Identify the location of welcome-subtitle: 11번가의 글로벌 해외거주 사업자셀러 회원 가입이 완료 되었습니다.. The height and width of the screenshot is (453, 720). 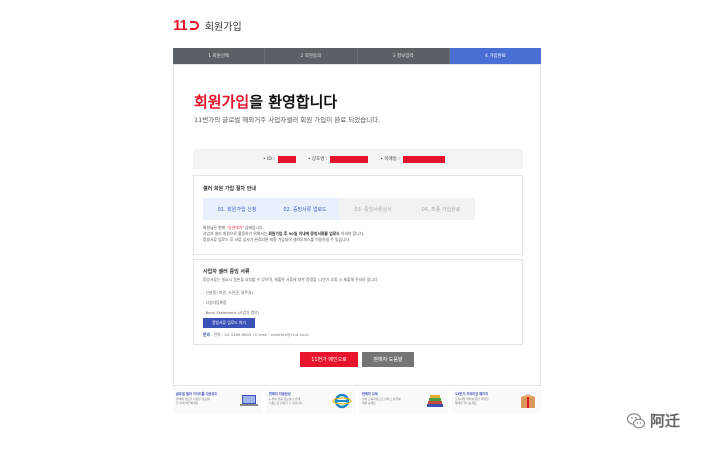
(287, 120).